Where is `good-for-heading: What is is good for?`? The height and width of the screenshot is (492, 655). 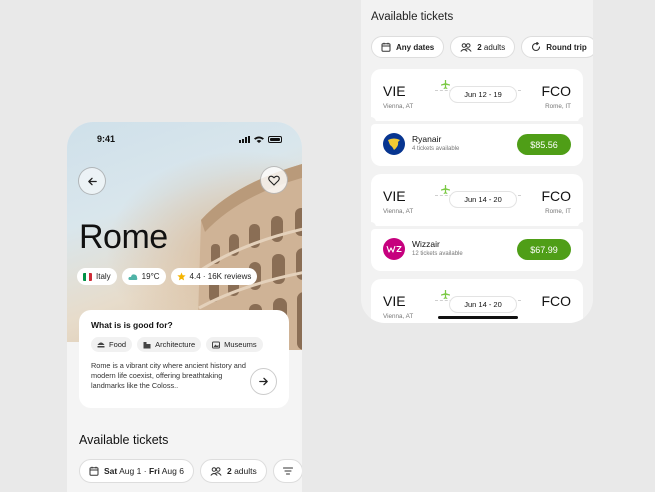
good-for-heading: What is is good for? is located at coordinates (132, 325).